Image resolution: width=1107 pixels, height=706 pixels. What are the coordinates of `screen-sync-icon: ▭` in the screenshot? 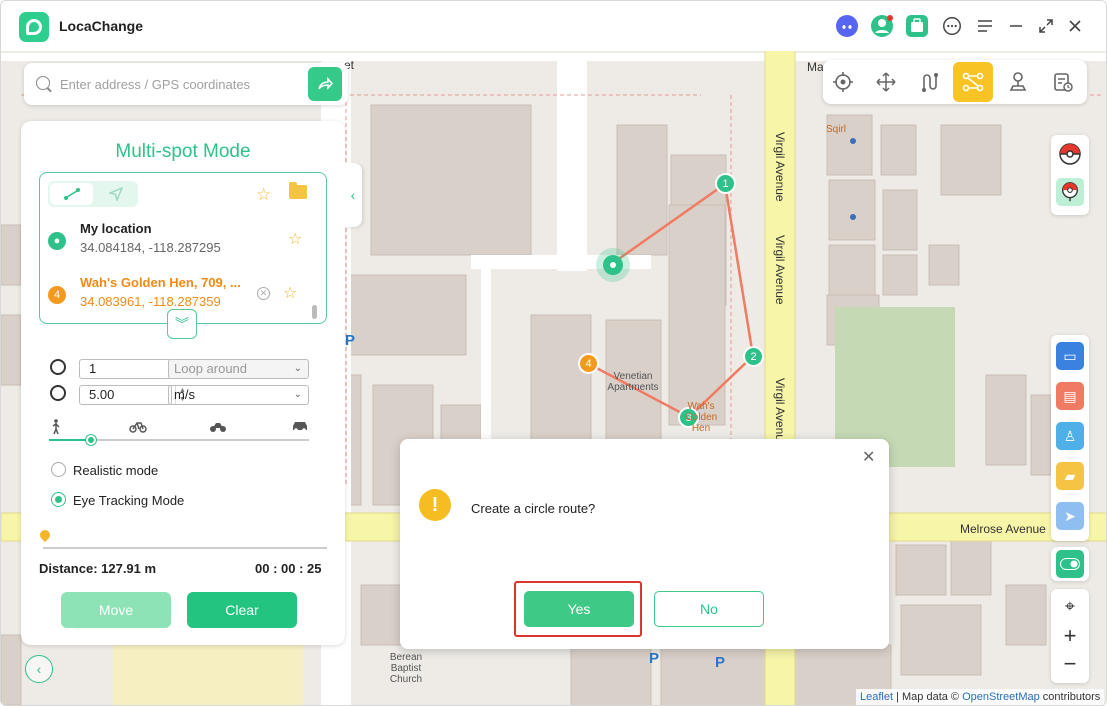 It's located at (1070, 356).